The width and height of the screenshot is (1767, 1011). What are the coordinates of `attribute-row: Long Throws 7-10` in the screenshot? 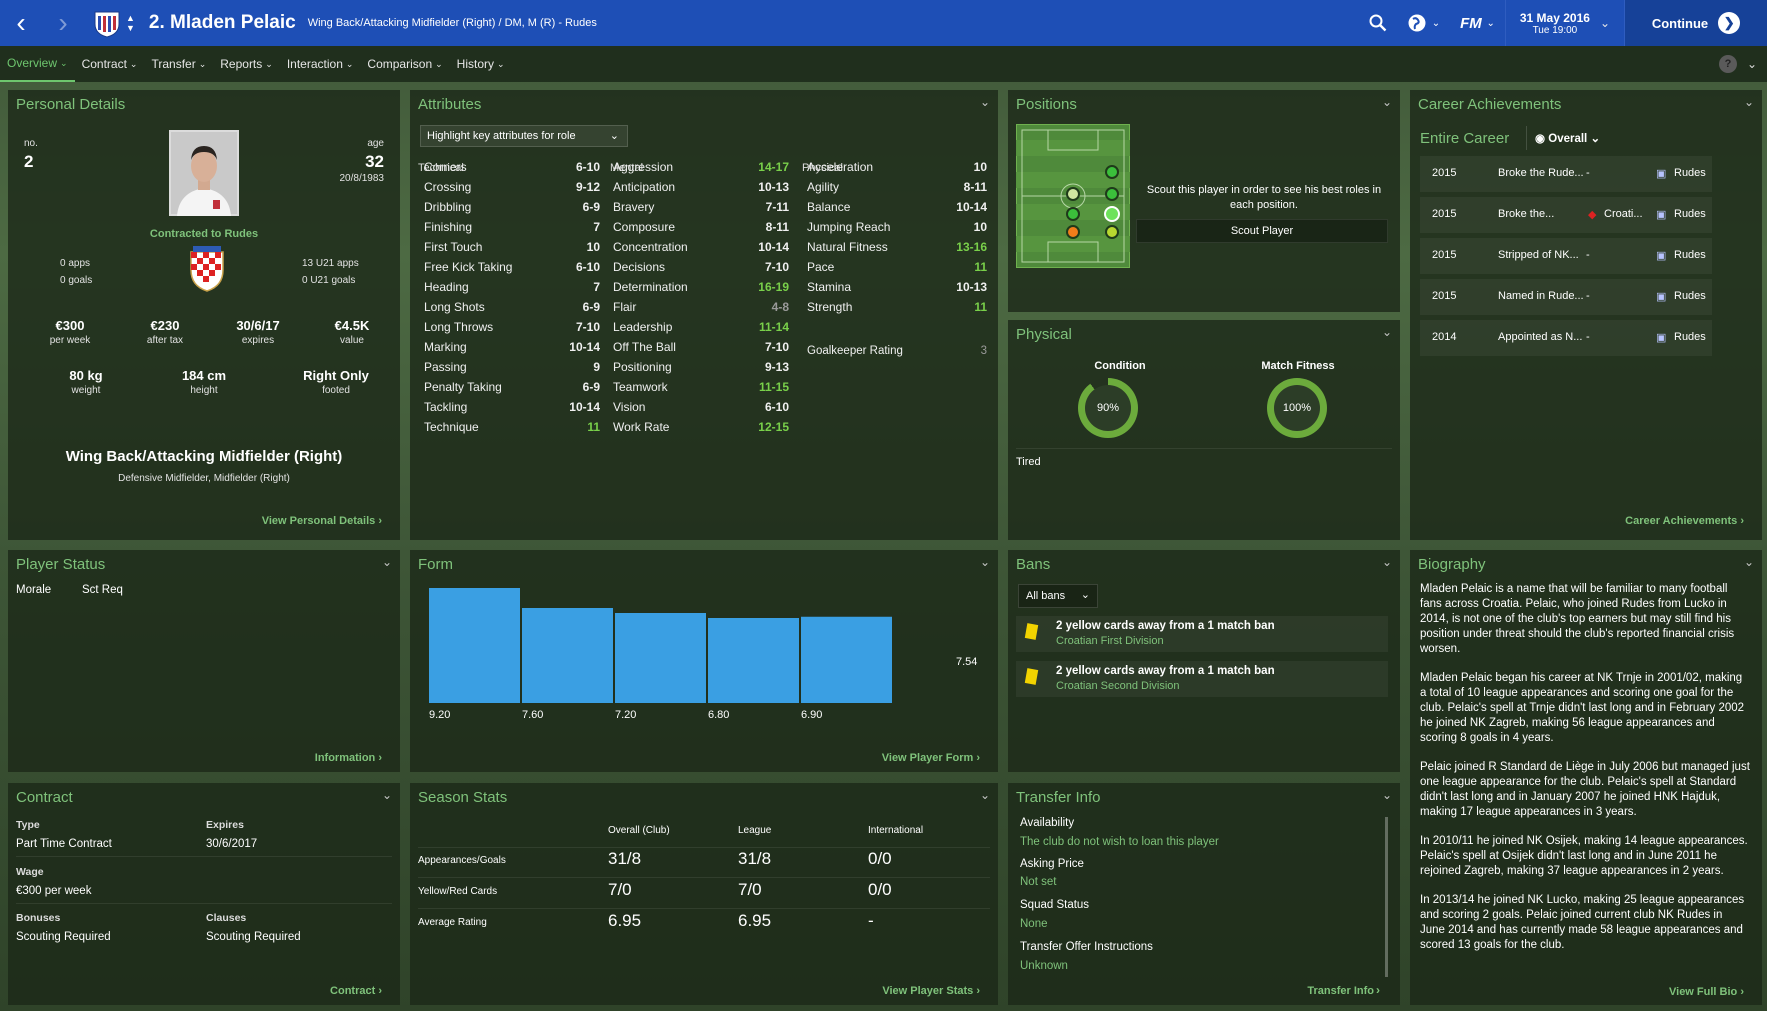 It's located at (512, 327).